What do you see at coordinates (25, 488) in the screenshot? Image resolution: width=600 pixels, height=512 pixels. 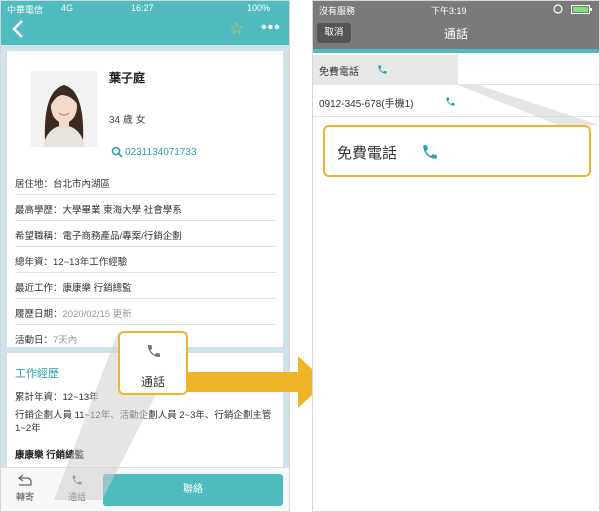 I see `forward-button: 轉寄` at bounding box center [25, 488].